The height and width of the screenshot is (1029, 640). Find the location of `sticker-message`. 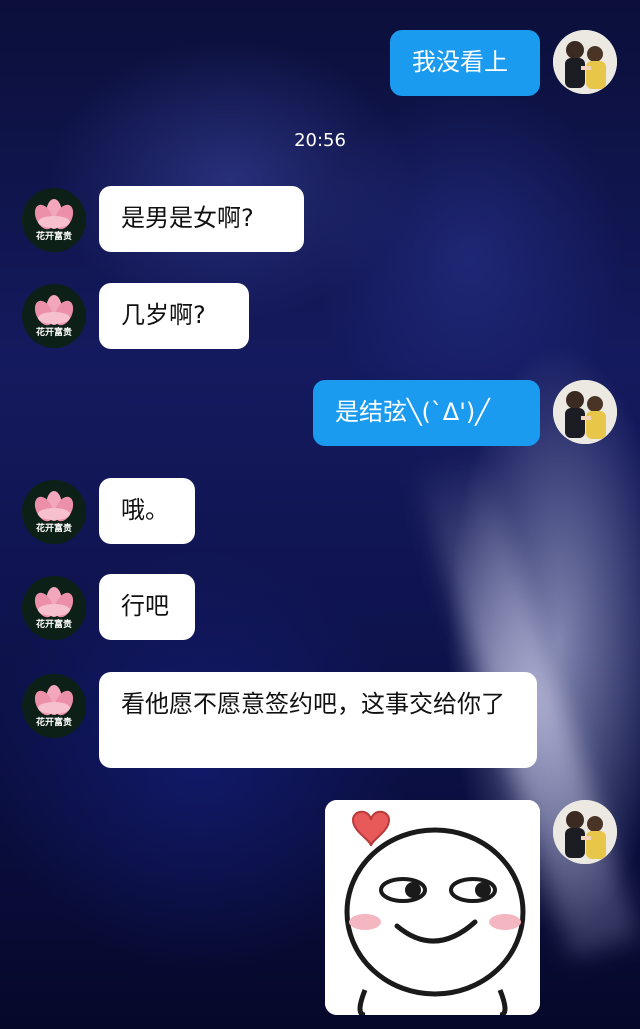

sticker-message is located at coordinates (432, 907).